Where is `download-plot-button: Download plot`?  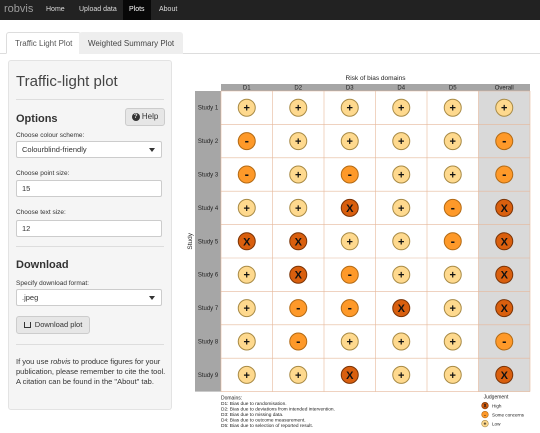
download-plot-button: Download plot is located at coordinates (53, 325).